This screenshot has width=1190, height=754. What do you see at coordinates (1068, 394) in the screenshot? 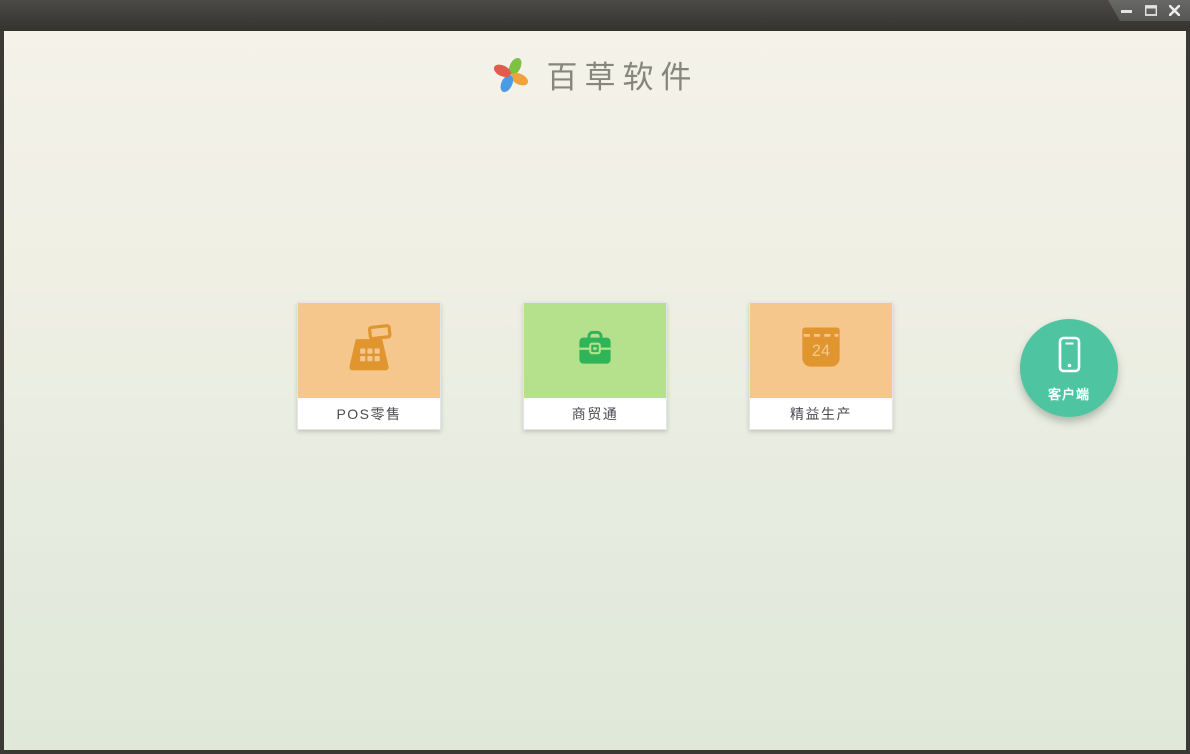
I see `client-button-label: 客户端` at bounding box center [1068, 394].